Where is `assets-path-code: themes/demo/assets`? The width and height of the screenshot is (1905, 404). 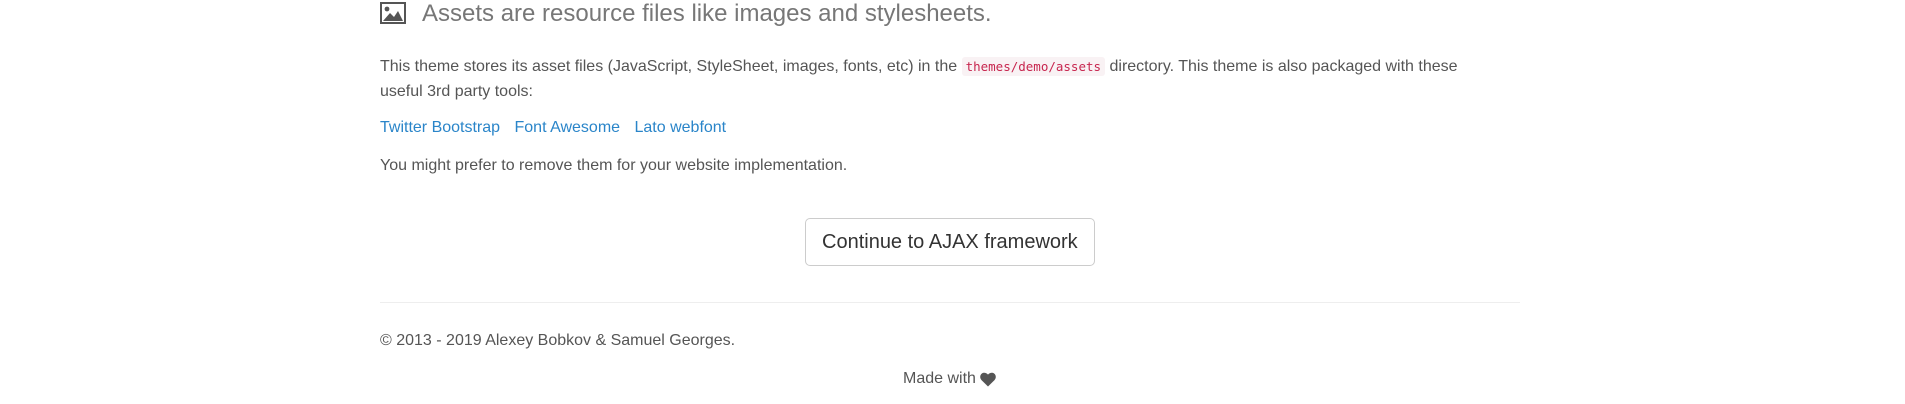 assets-path-code: themes/demo/assets is located at coordinates (1033, 66).